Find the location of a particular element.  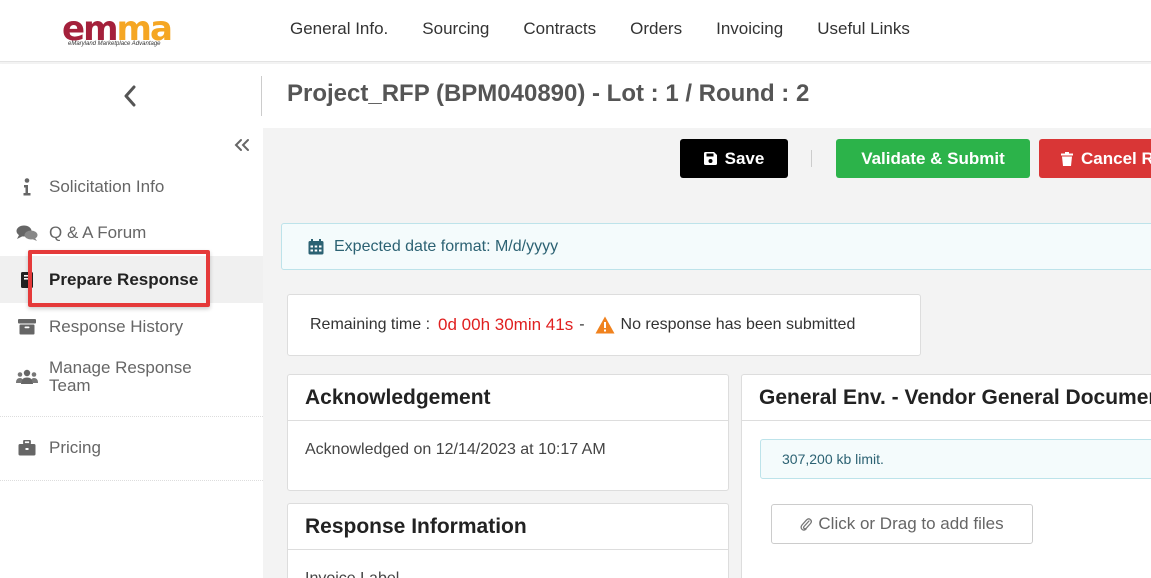

cancel-response-button: Cancel R is located at coordinates (1095, 158).